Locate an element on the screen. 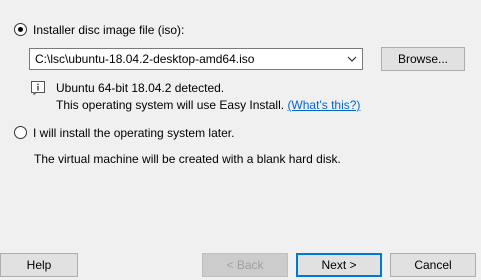  next-button: Next > is located at coordinates (339, 265).